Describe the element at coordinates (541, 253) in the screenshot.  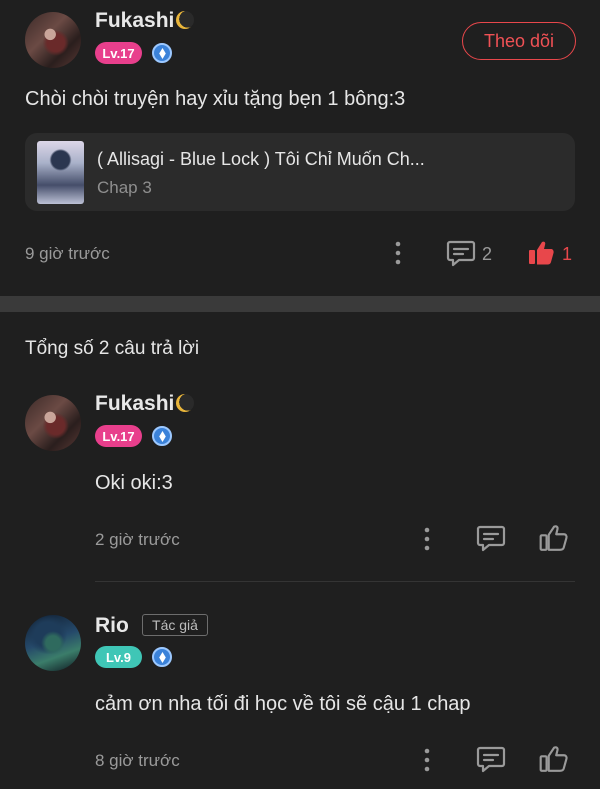
I see `like-icon-active` at that location.